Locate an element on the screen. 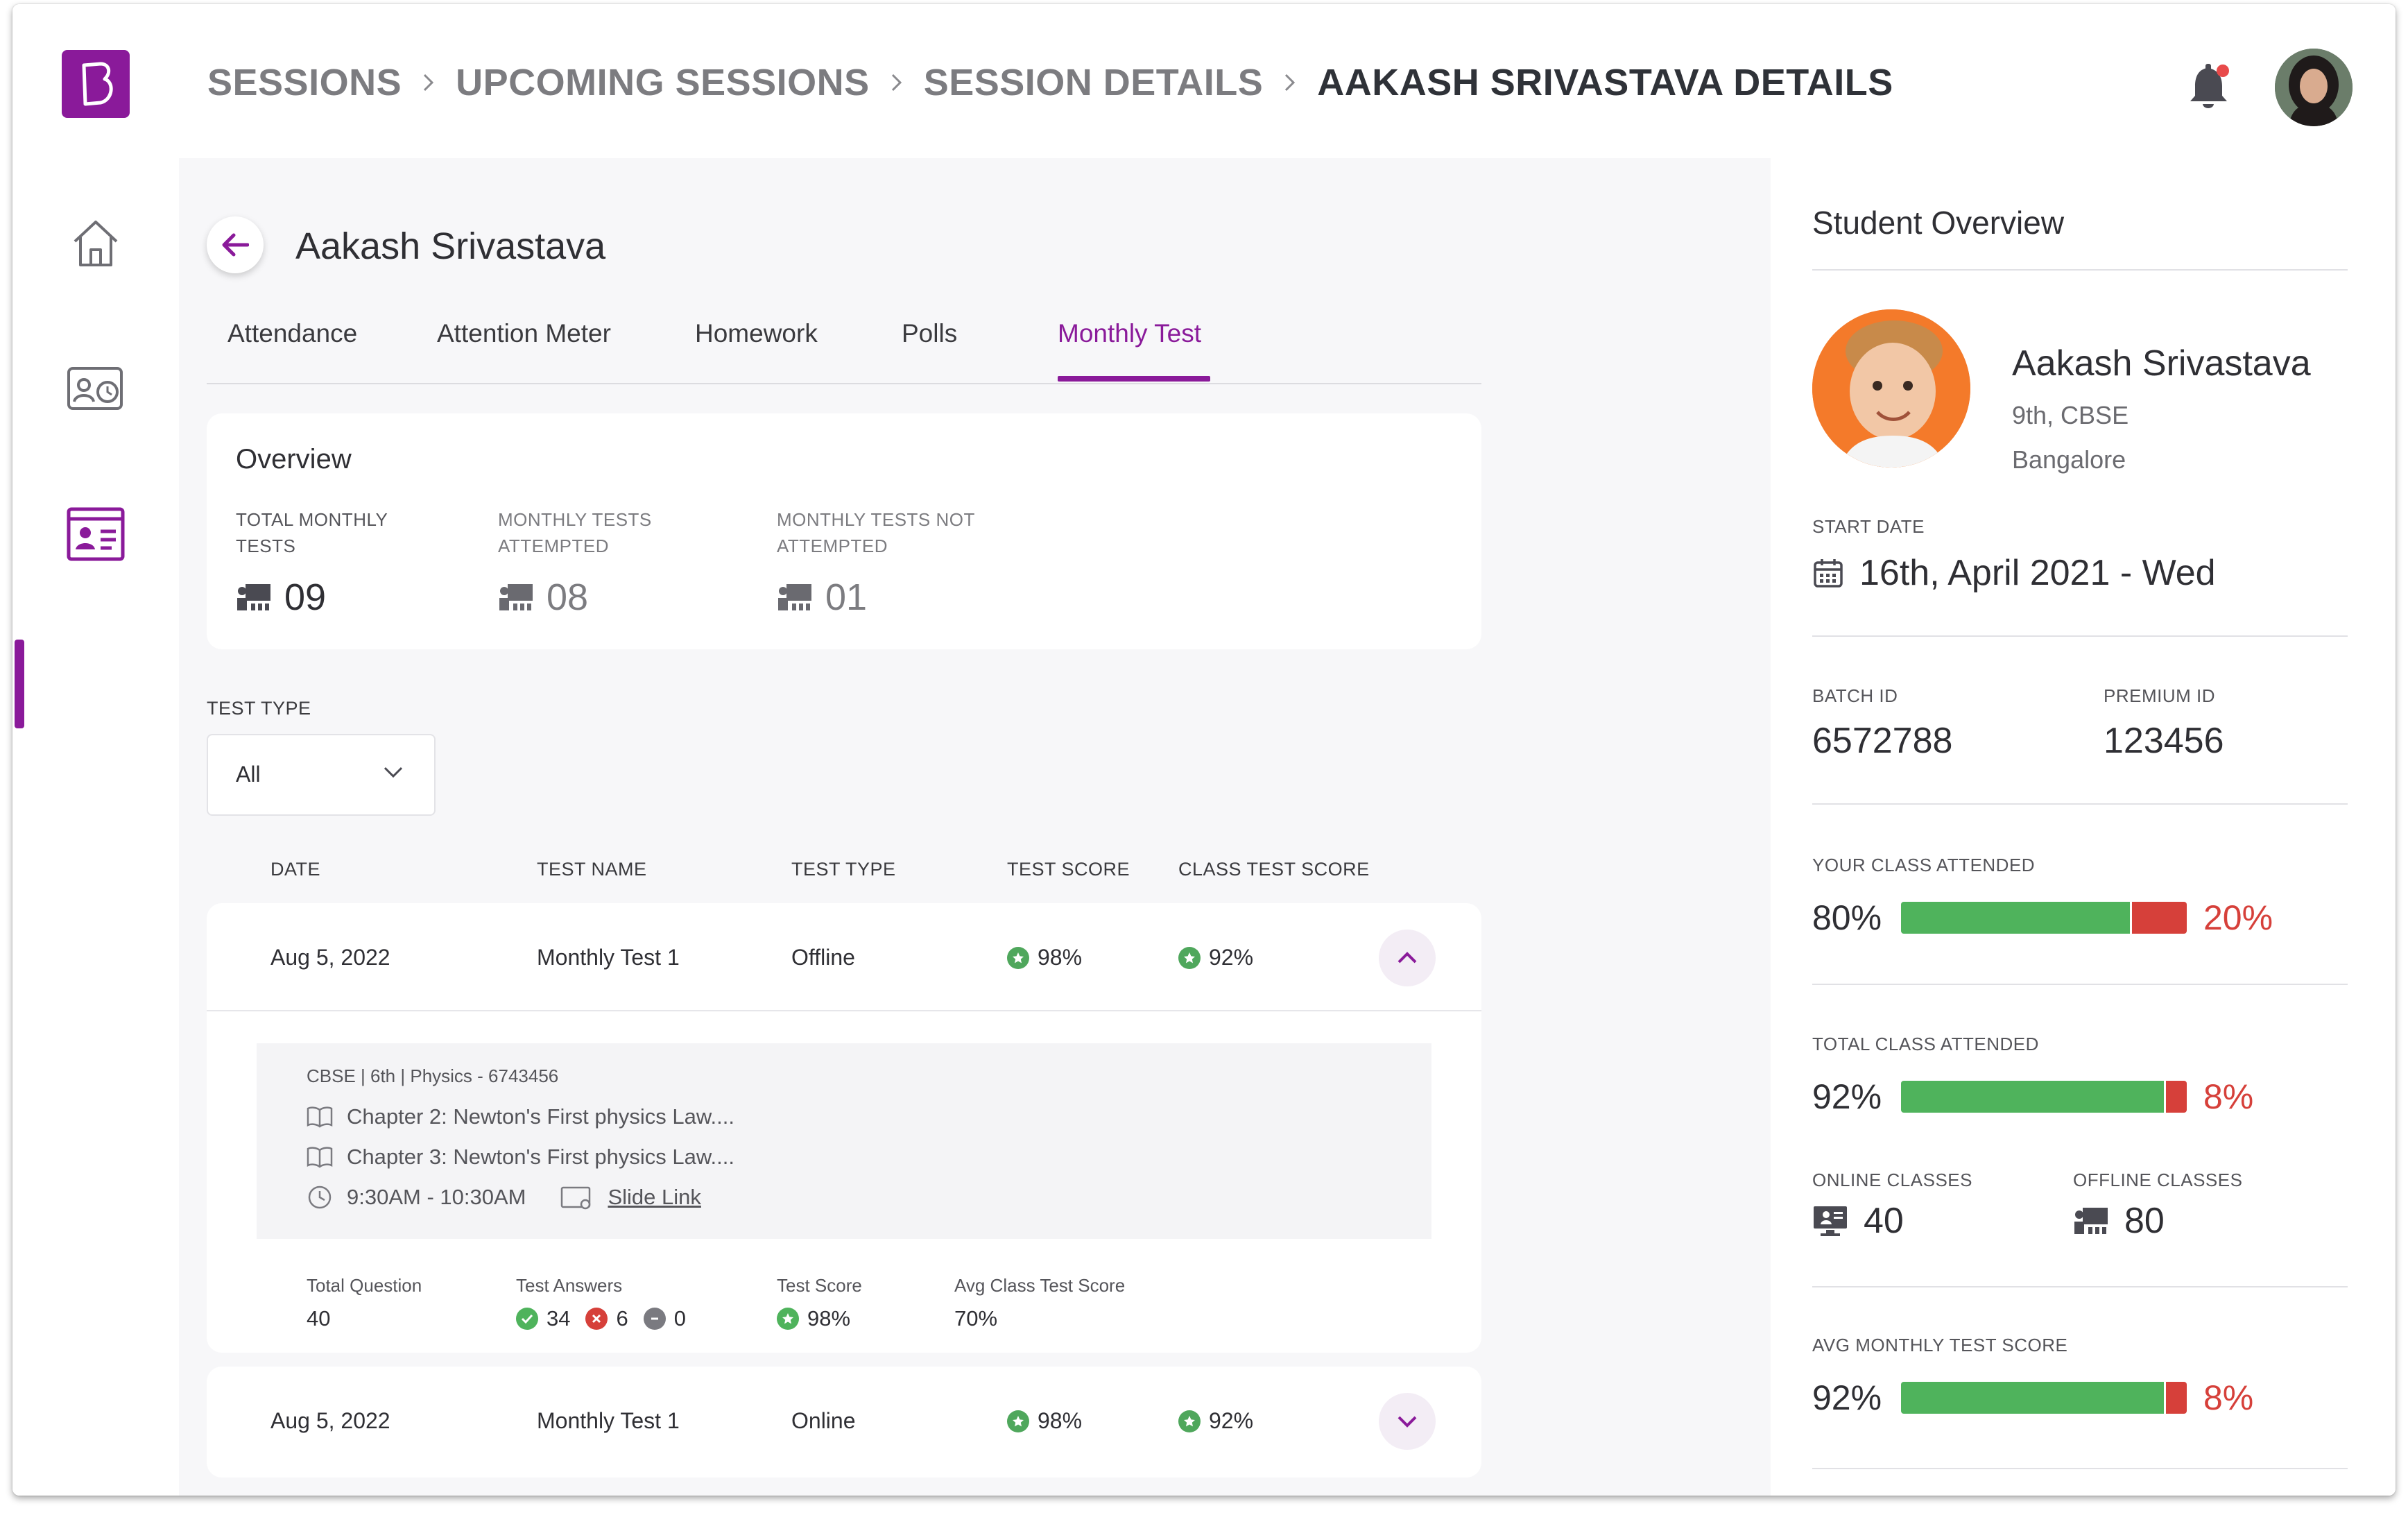 The height and width of the screenshot is (1515, 2408). tab-attention-meter: Attention Meter is located at coordinates (524, 333).